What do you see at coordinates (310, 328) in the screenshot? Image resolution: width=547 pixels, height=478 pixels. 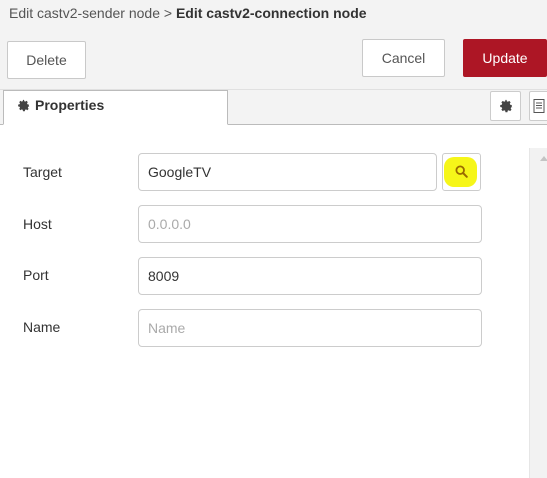 I see `name-field: Name` at bounding box center [310, 328].